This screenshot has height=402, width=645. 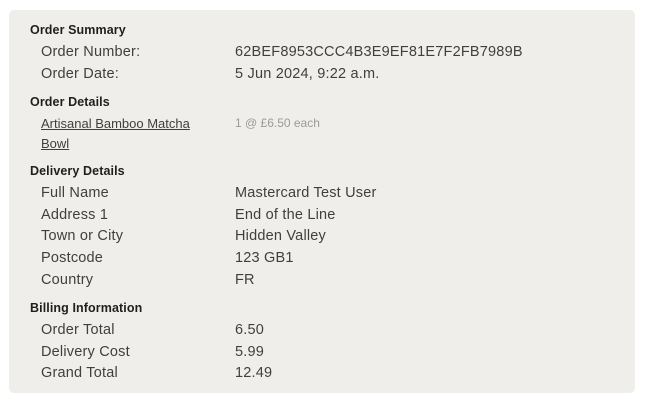 What do you see at coordinates (79, 373) in the screenshot?
I see `grand-total-label: Grand Total` at bounding box center [79, 373].